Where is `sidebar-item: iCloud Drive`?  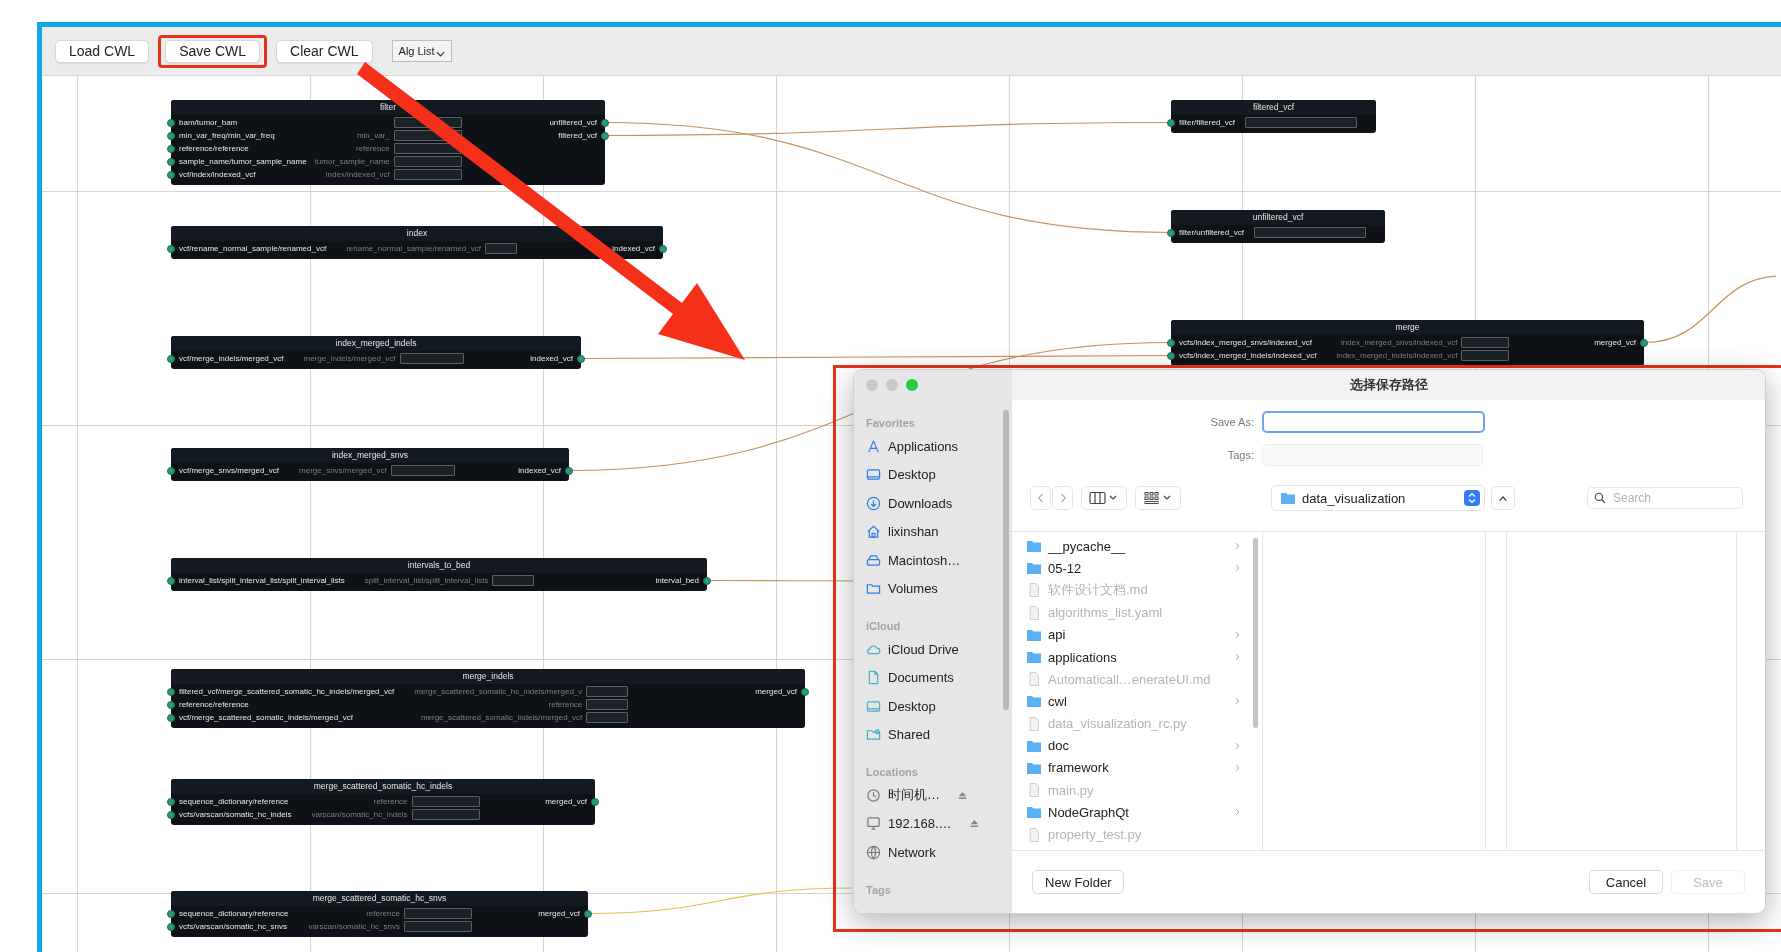 sidebar-item: iCloud Drive is located at coordinates (939, 649).